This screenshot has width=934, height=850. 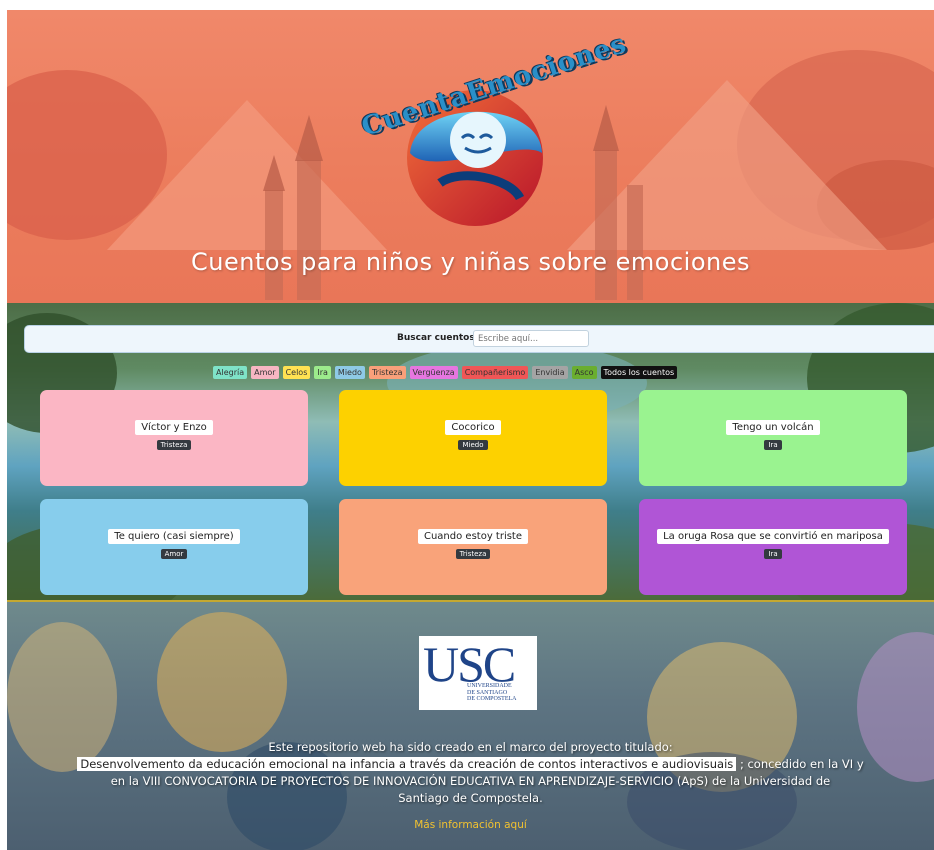 What do you see at coordinates (174, 438) in the screenshot?
I see `story-card: Víctor y Enzo Tristeza` at bounding box center [174, 438].